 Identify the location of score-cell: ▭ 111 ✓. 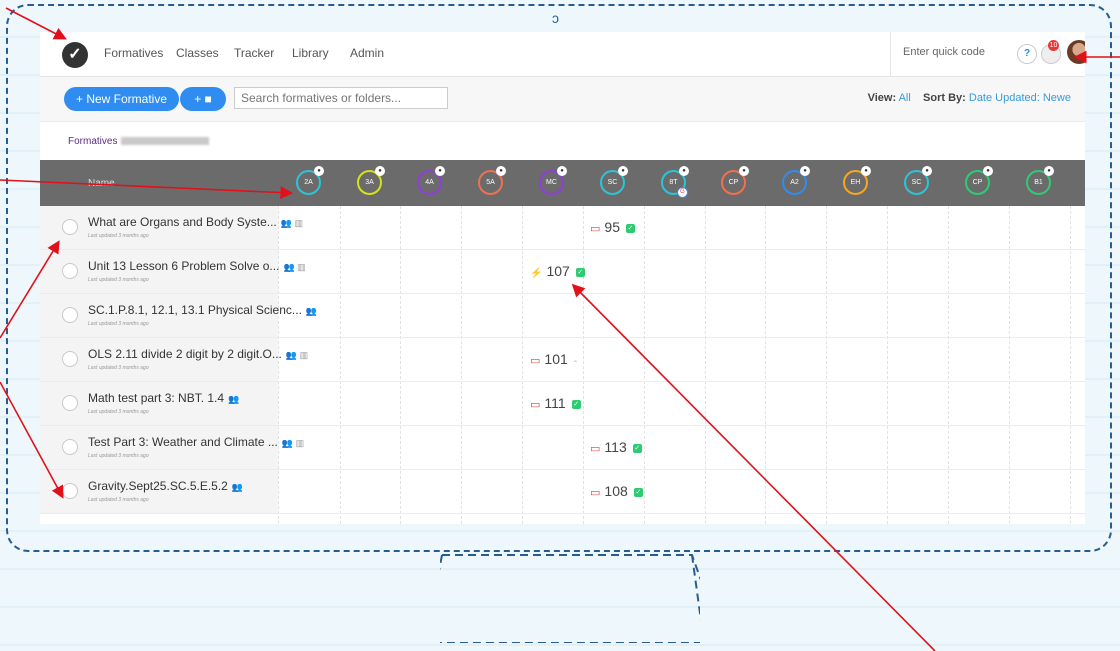
(555, 403).